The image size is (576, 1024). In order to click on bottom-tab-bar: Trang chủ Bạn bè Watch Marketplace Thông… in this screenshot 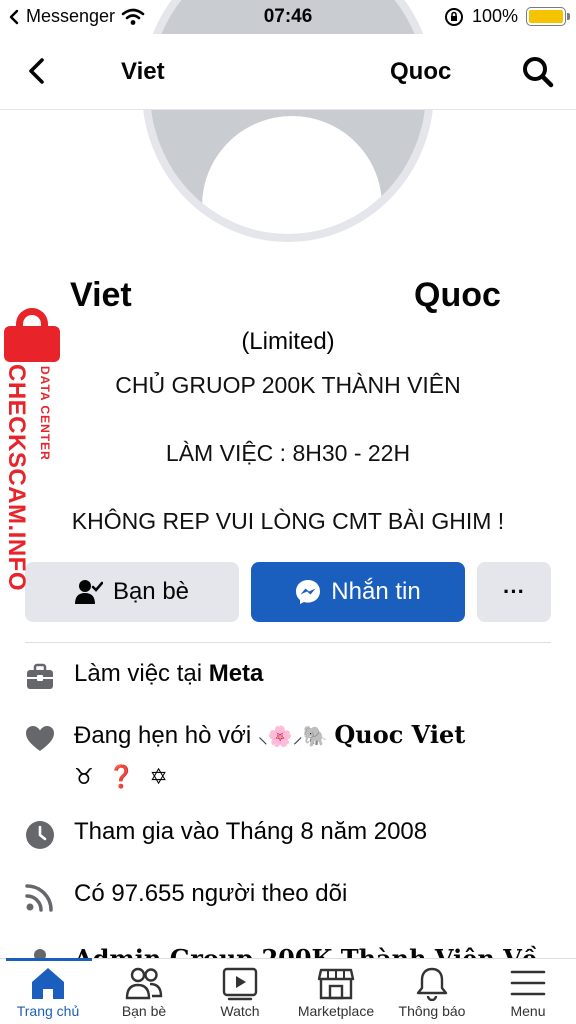, I will do `click(288, 991)`.